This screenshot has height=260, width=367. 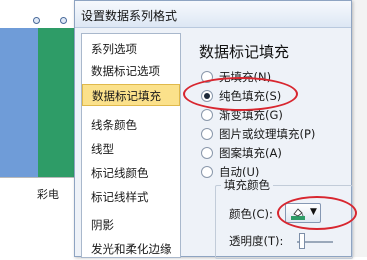 What do you see at coordinates (131, 49) in the screenshot?
I see `nav-item-series-options: 系列选项` at bounding box center [131, 49].